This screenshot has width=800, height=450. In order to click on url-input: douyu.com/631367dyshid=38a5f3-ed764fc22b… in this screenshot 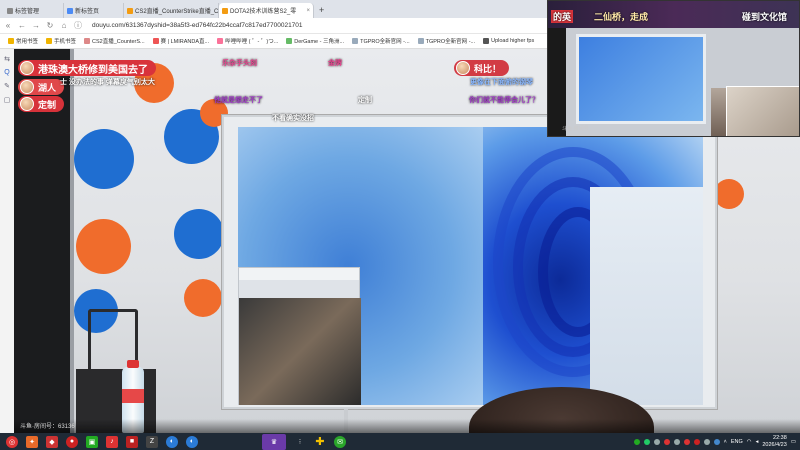, I will do `click(197, 25)`.